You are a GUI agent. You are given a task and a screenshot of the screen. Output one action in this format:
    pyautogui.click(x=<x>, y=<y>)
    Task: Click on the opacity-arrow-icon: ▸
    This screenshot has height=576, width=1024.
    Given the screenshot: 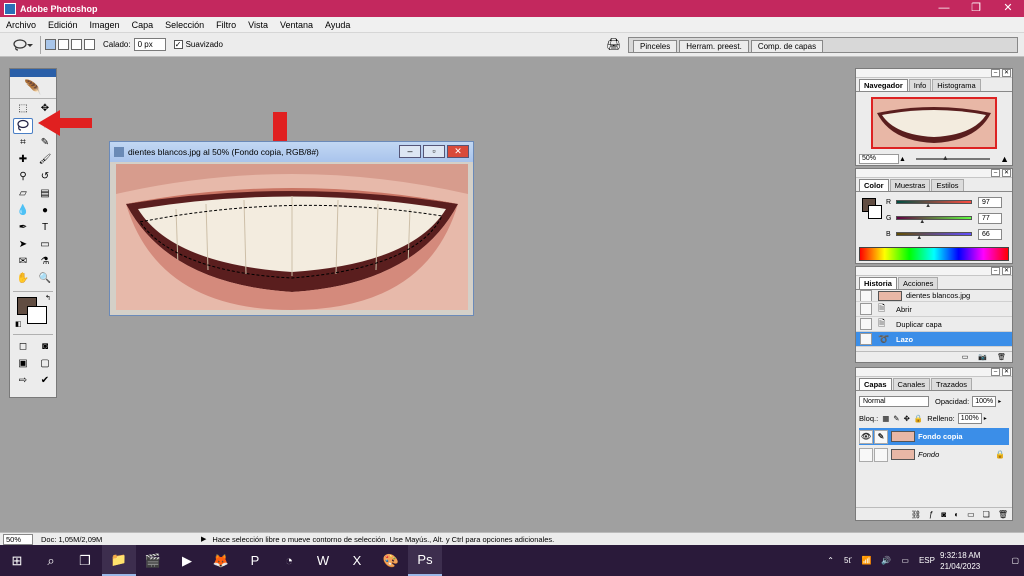 What is the action you would take?
    pyautogui.click(x=999, y=401)
    